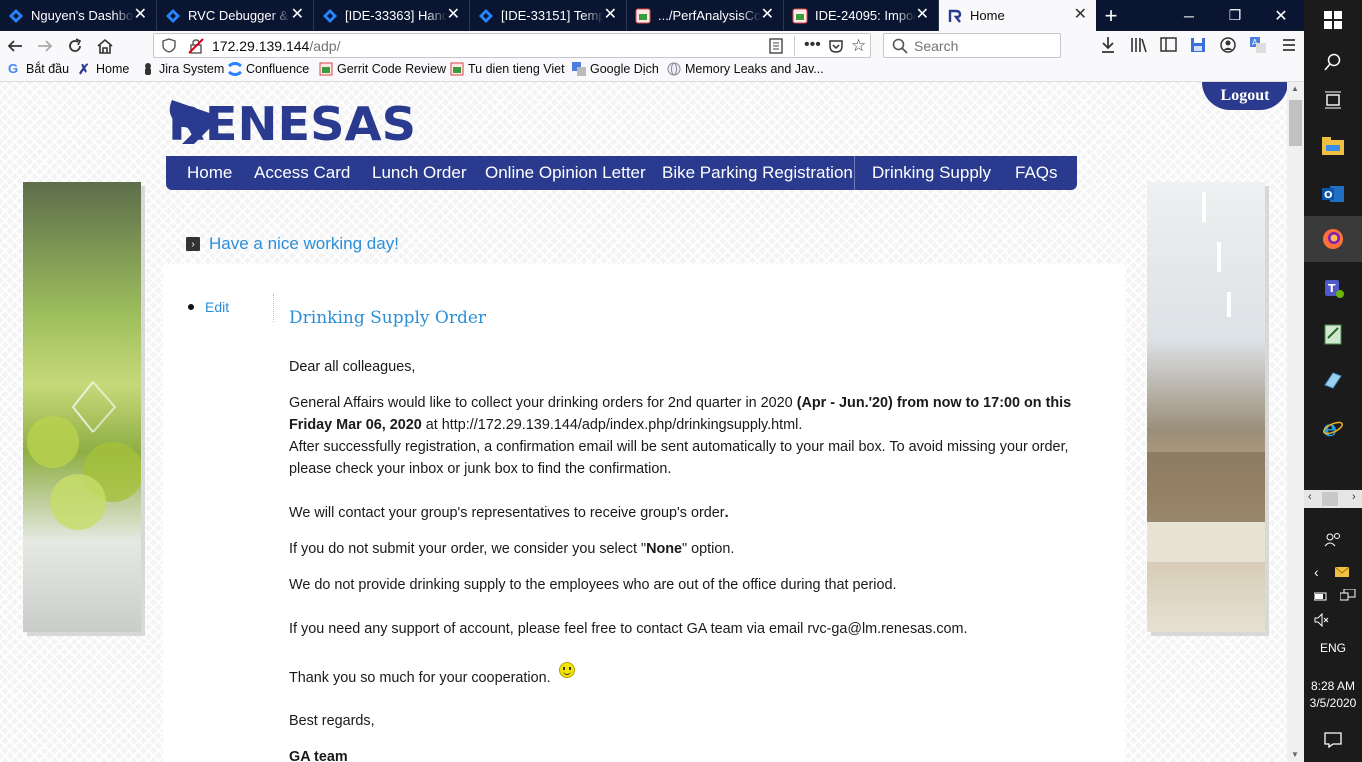  Describe the element at coordinates (1333, 648) in the screenshot. I see `language-indicator: ENG` at that location.